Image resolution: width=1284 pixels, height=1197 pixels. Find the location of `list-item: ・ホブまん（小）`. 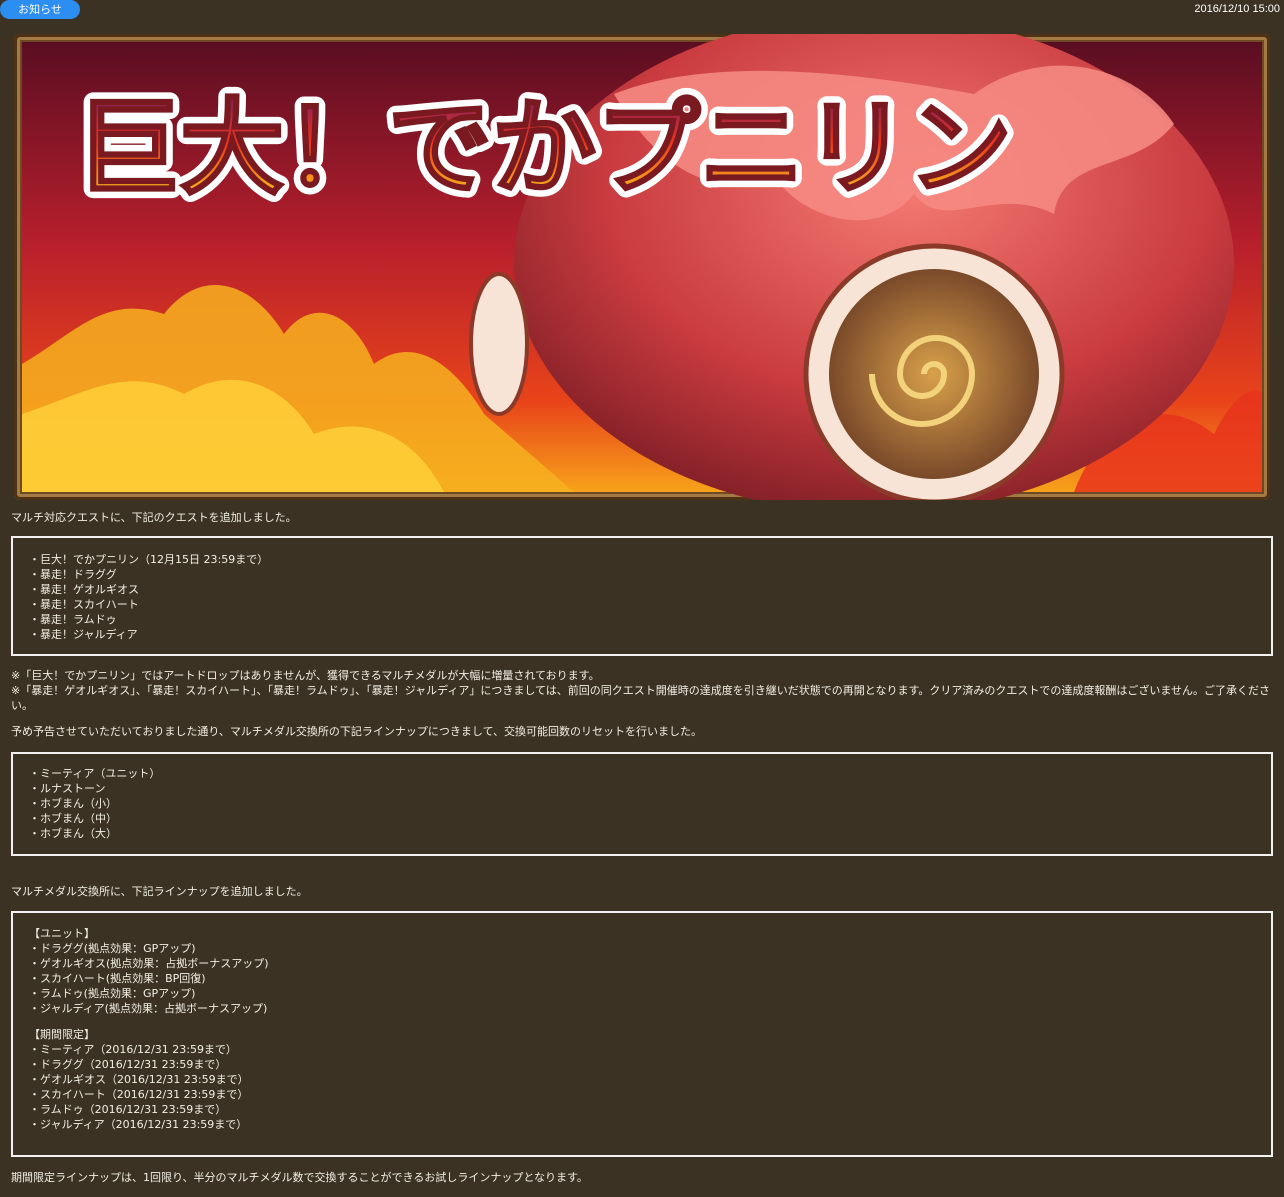

list-item: ・ホブまん（小） is located at coordinates (73, 803).